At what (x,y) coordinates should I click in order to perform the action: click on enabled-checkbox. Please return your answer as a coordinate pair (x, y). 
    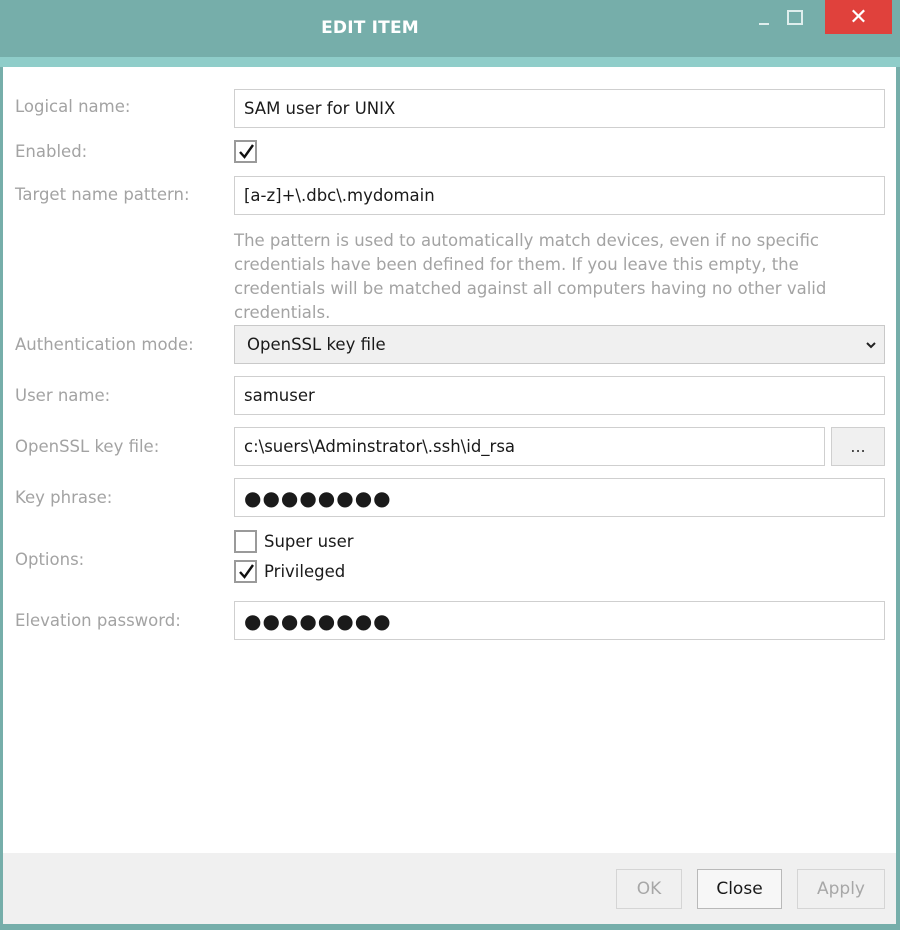
    Looking at the image, I should click on (245, 151).